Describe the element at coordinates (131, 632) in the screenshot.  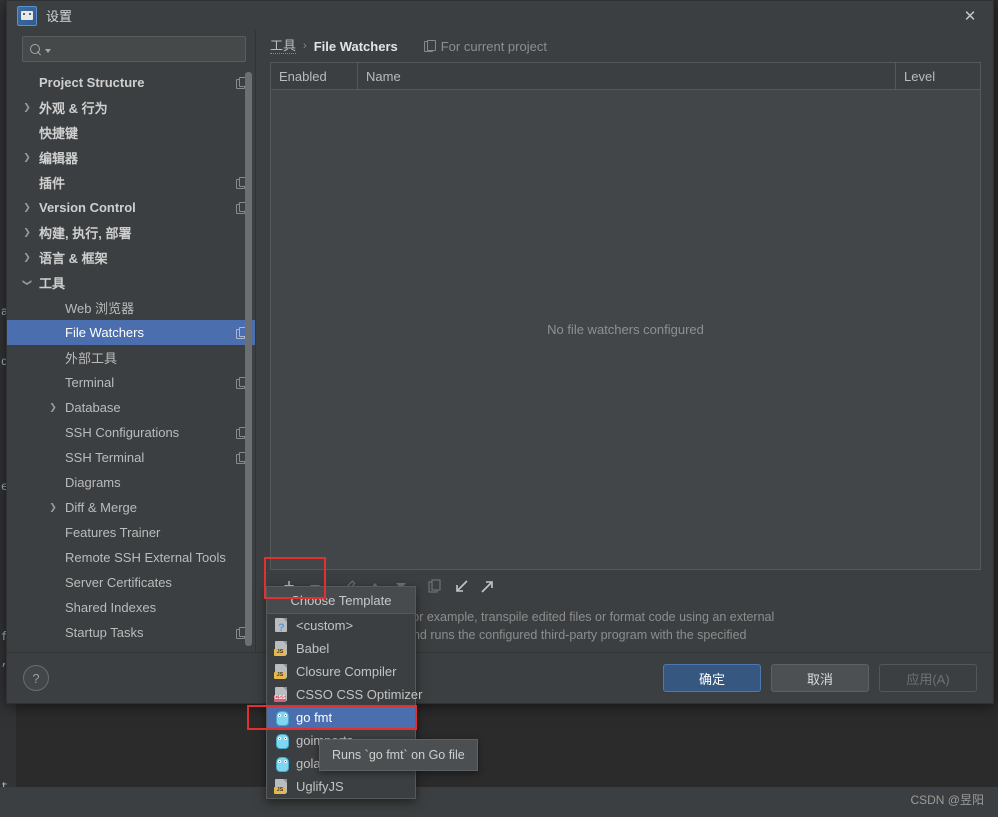
I see `sidebar-item-startup-tasks: Startup Tasks` at that location.